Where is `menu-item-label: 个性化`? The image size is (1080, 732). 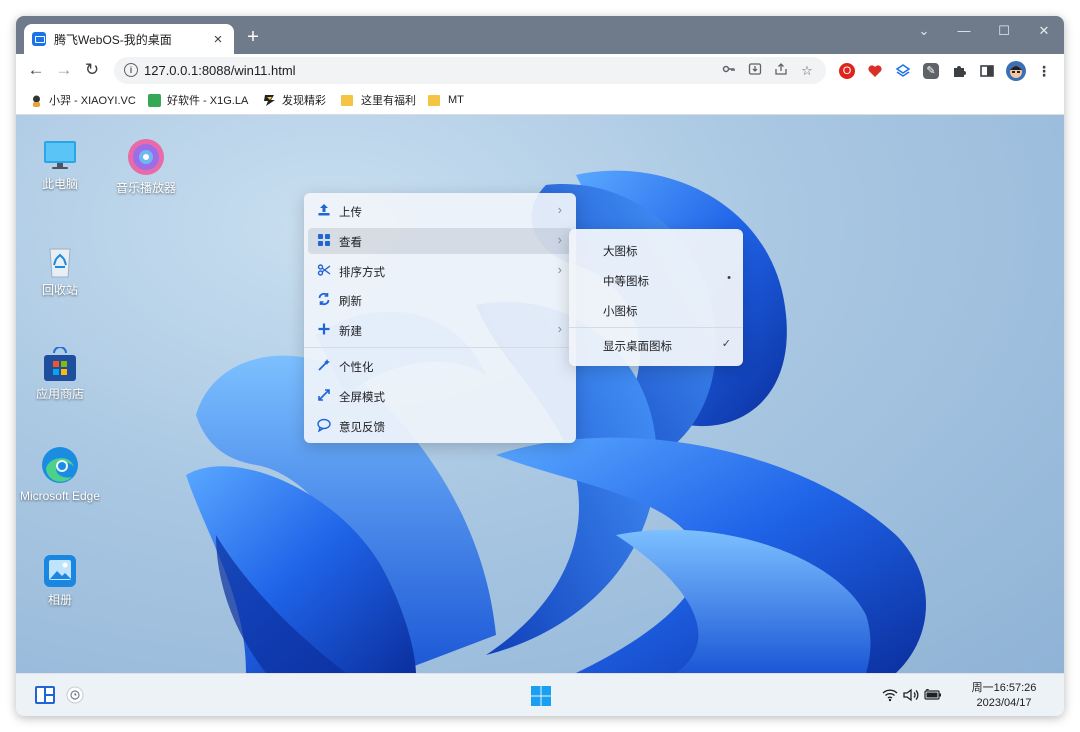 menu-item-label: 个性化 is located at coordinates (356, 368).